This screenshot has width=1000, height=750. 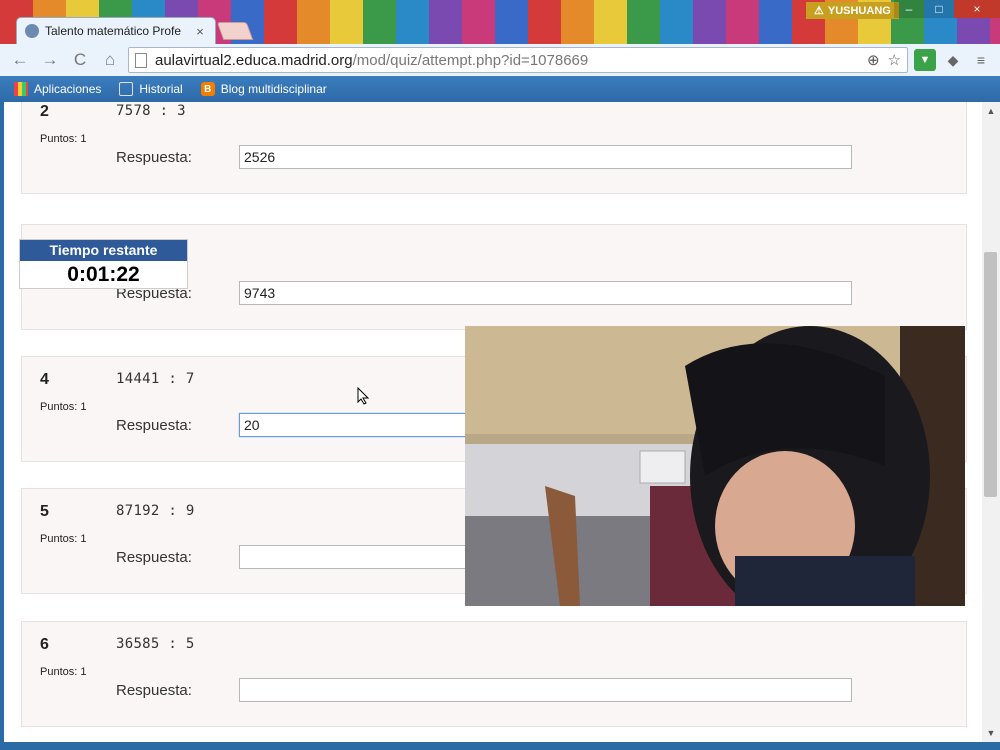 What do you see at coordinates (981, 60) in the screenshot?
I see `menu-icon: ≡` at bounding box center [981, 60].